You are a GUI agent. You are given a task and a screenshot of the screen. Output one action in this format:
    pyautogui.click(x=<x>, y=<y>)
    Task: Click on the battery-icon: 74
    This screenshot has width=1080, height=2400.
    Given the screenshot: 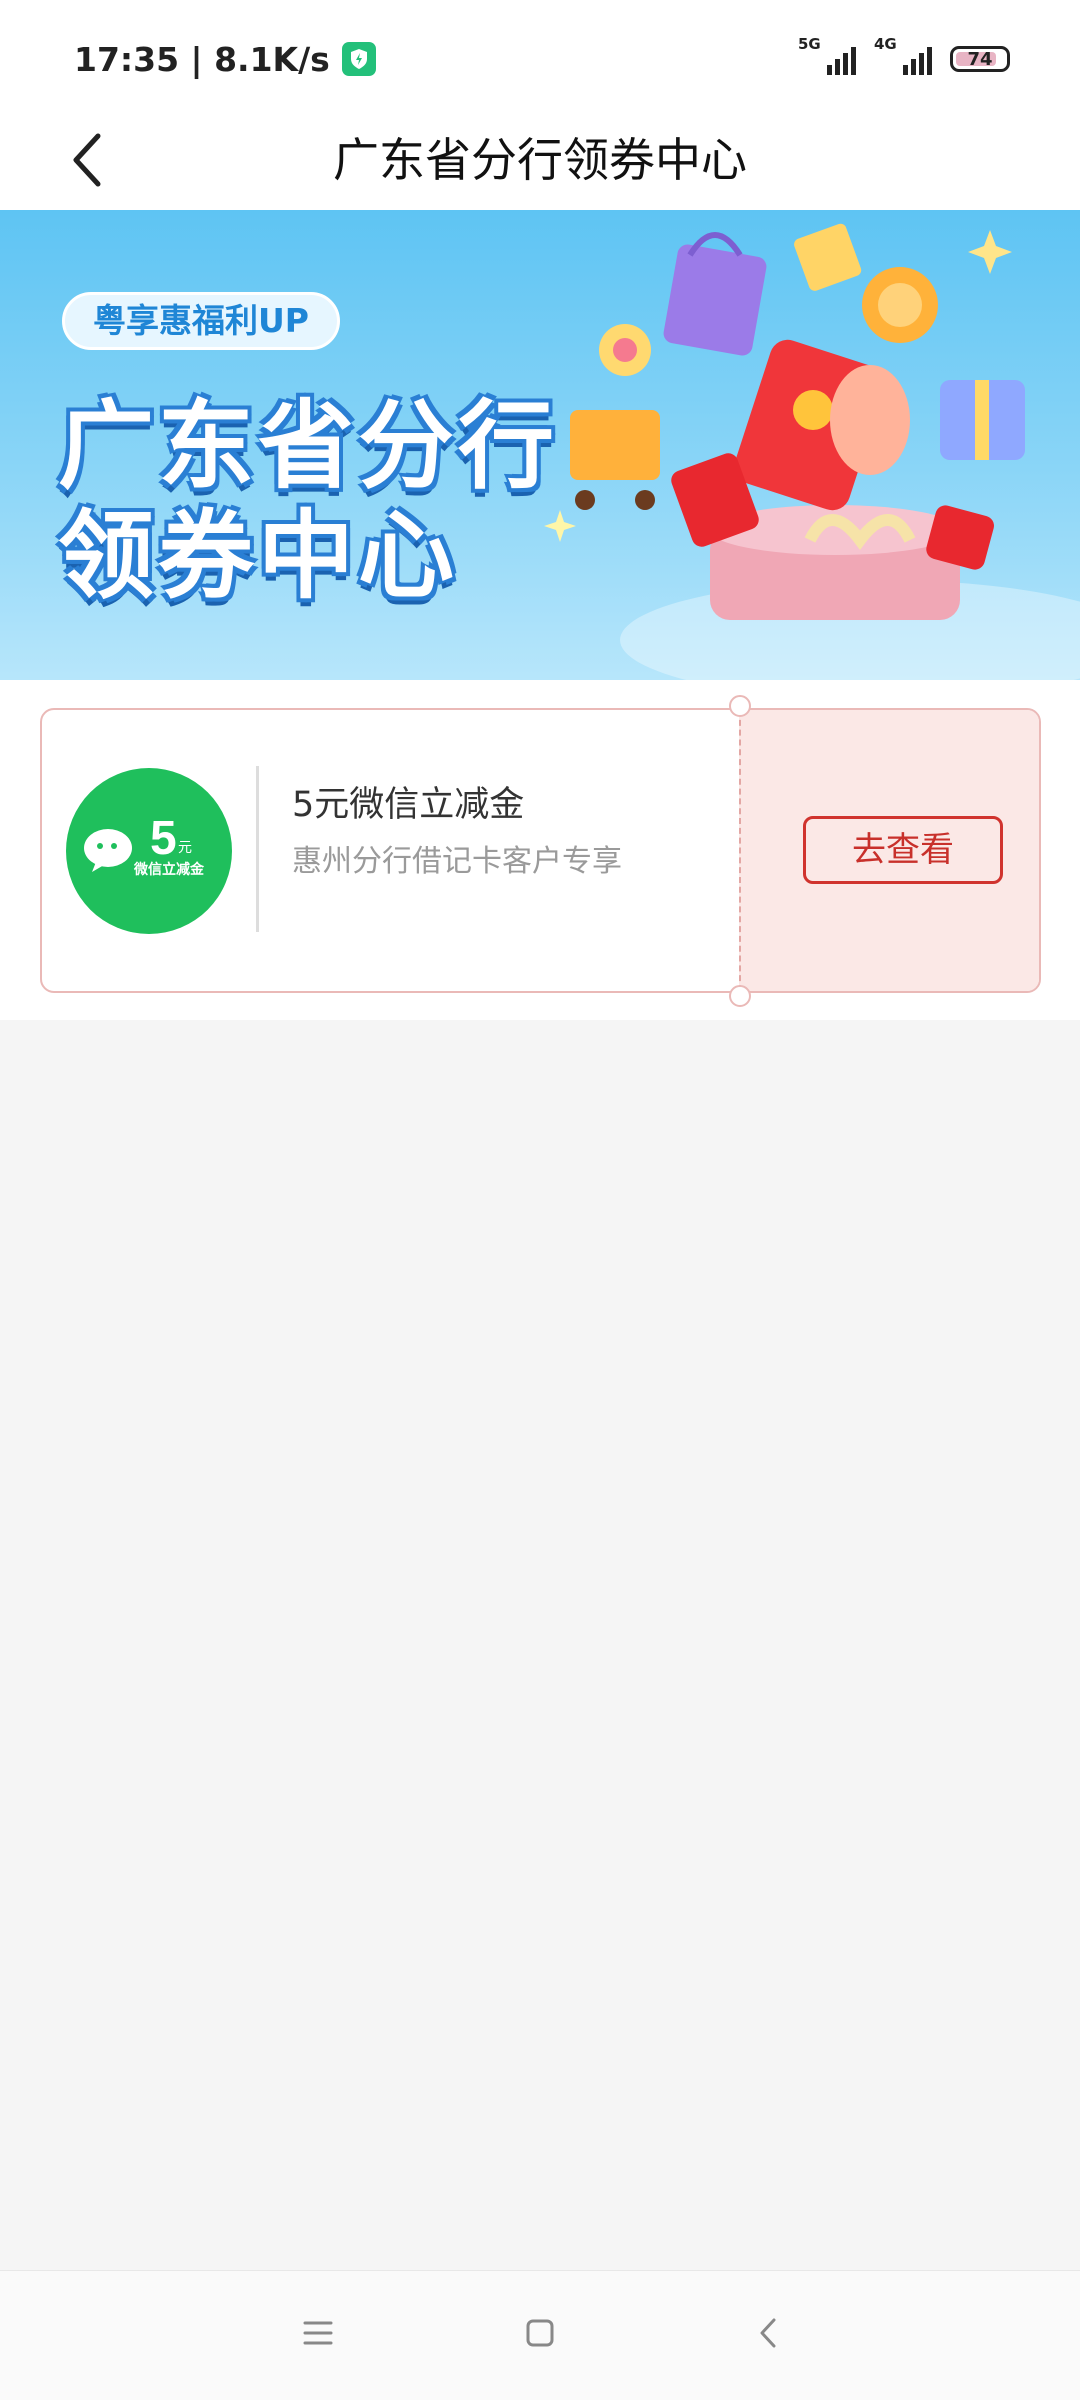 What is the action you would take?
    pyautogui.click(x=980, y=59)
    